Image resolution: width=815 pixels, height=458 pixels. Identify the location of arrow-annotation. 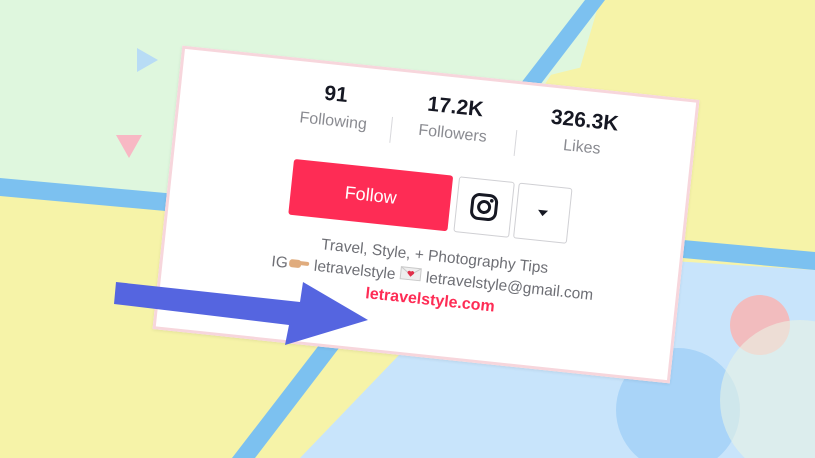
(241, 313).